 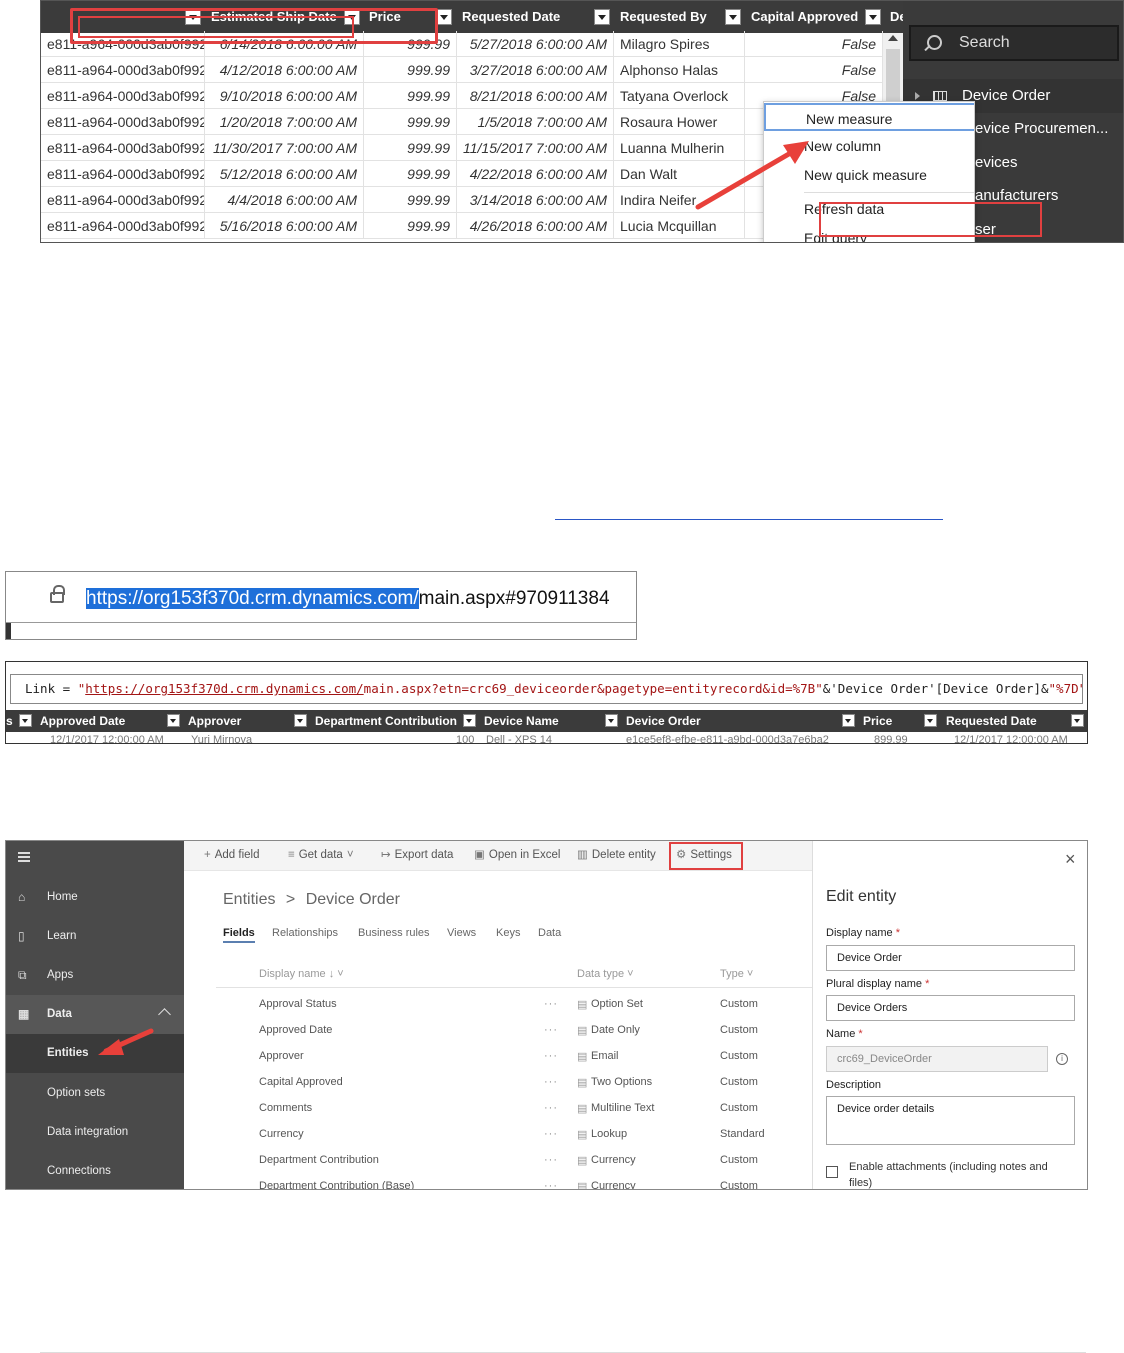 I want to click on formula-column-ref: &'Device Order'[Device Order]&, so click(x=935, y=688).